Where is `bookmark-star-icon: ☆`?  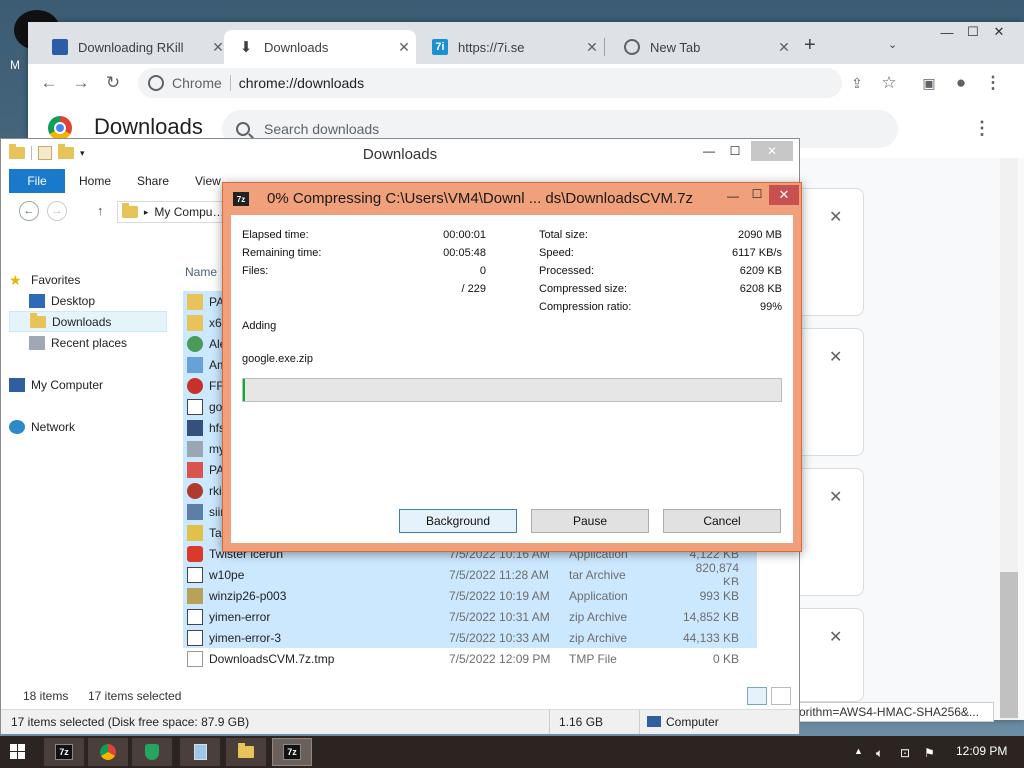 bookmark-star-icon: ☆ is located at coordinates (889, 83).